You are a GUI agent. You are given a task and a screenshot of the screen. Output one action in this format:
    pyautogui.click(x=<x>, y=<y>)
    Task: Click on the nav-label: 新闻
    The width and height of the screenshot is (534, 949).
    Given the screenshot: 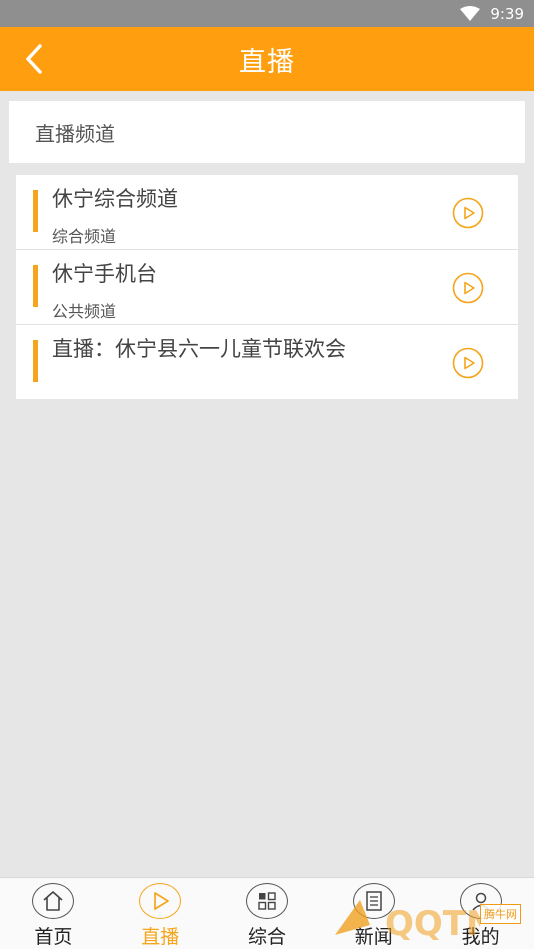 What is the action you would take?
    pyautogui.click(x=373, y=937)
    